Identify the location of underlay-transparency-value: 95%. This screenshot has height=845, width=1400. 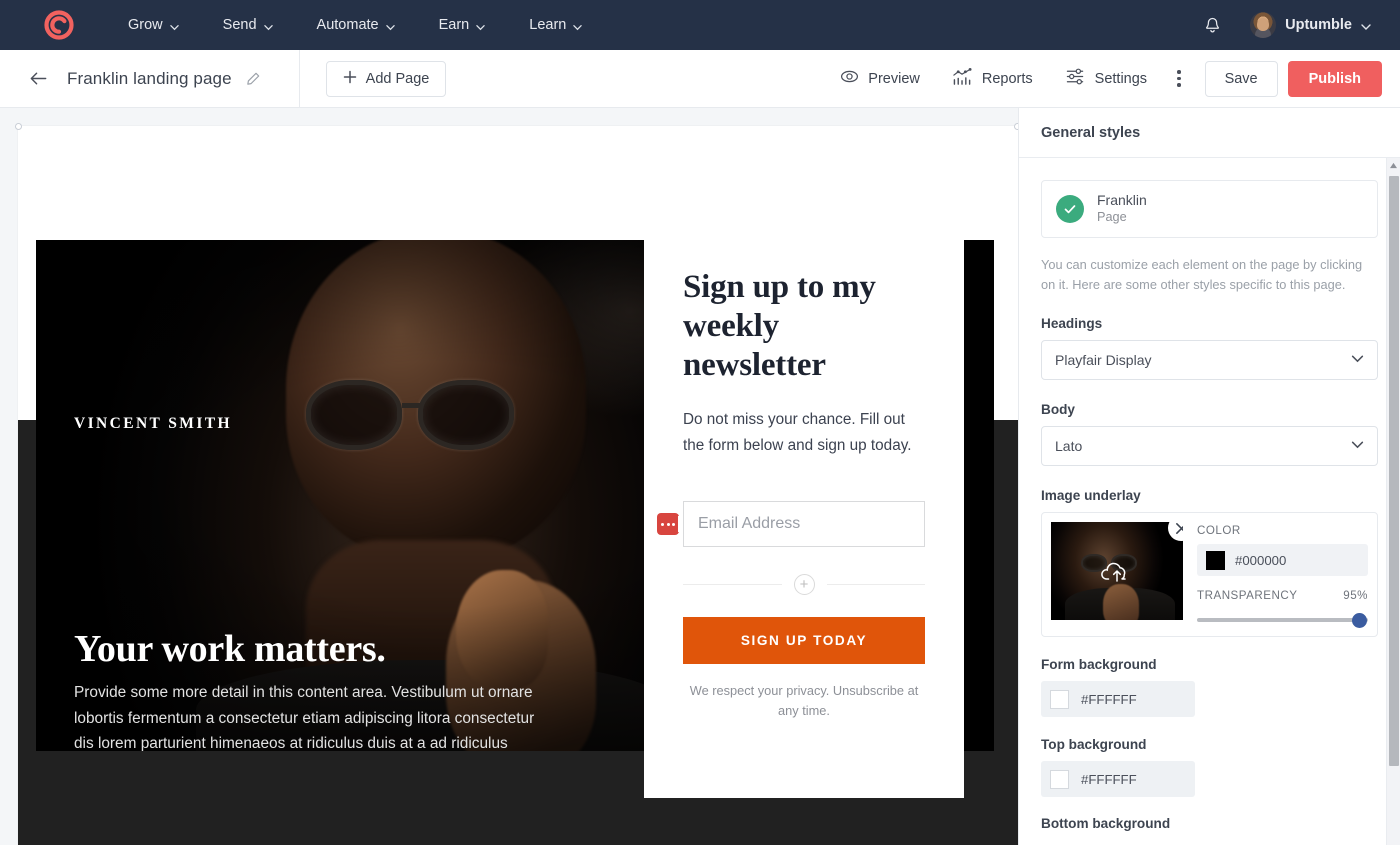
(1355, 595).